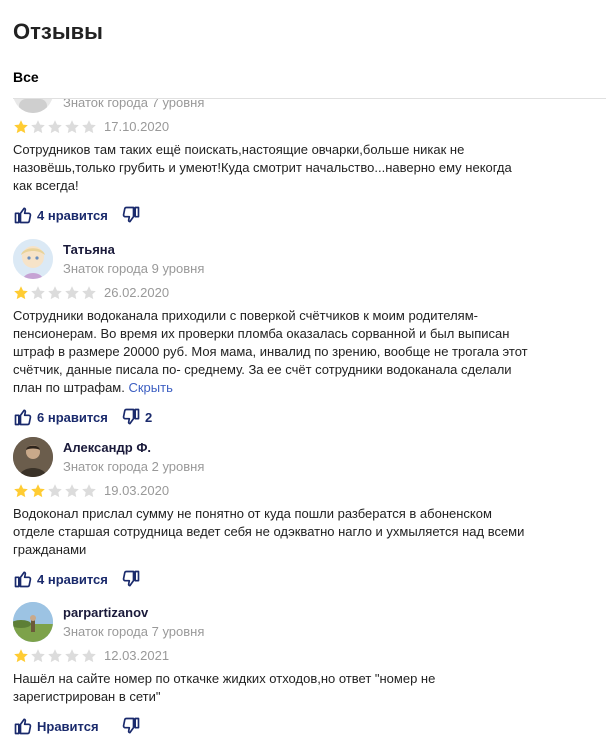 The image size is (606, 742). I want to click on review-author: Татьяна Знаток города 9 уровня, so click(303, 261).